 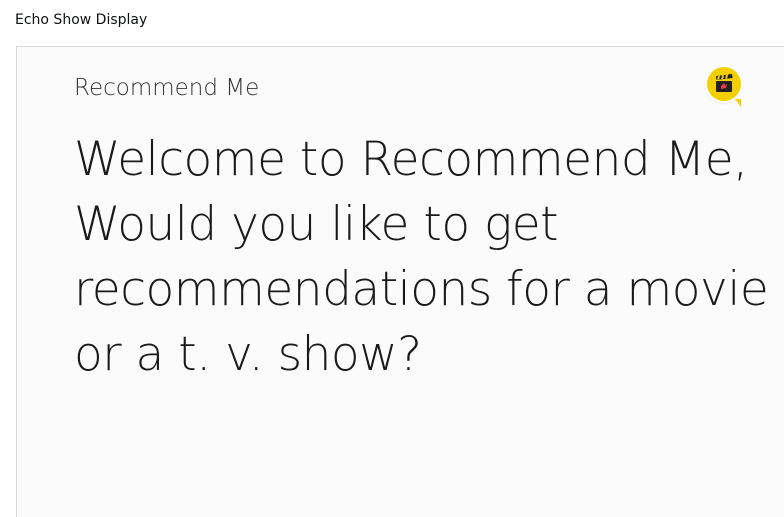 What do you see at coordinates (724, 84) in the screenshot?
I see `clapperboard-icon` at bounding box center [724, 84].